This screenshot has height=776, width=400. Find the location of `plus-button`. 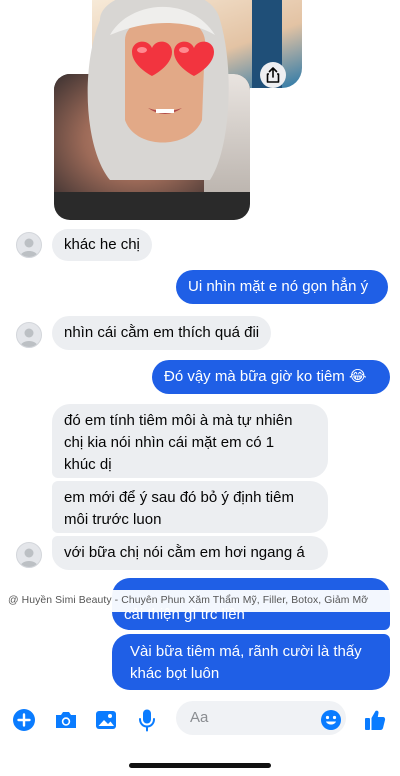

plus-button is located at coordinates (24, 720).